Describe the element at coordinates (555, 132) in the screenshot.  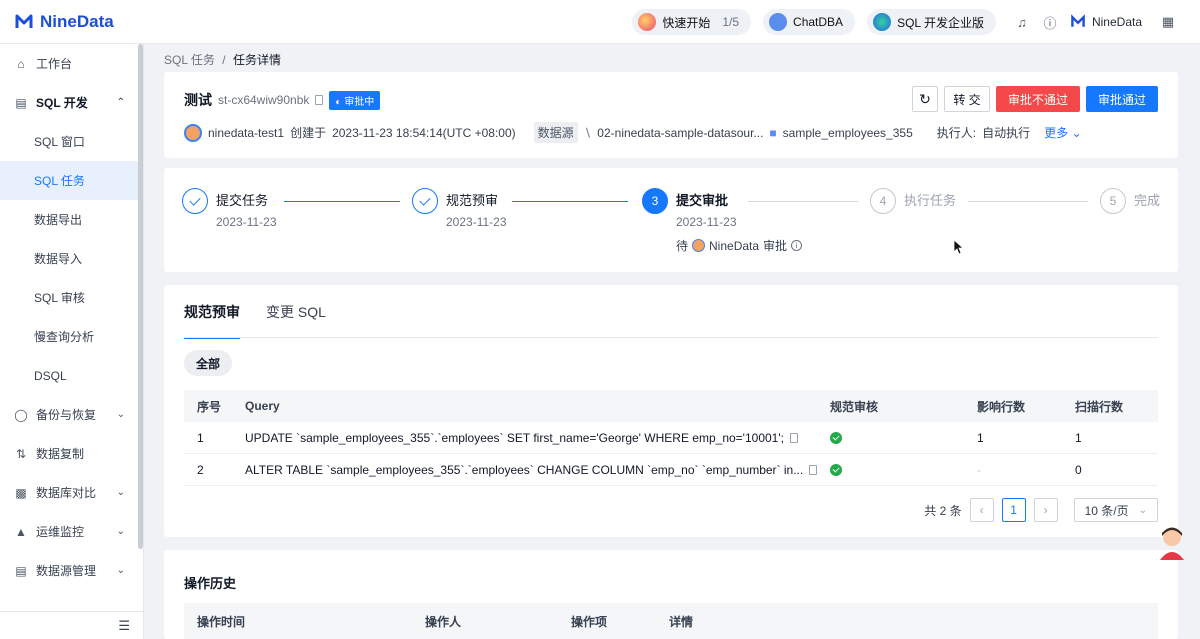
I see `datasource-tag: 数据源` at that location.